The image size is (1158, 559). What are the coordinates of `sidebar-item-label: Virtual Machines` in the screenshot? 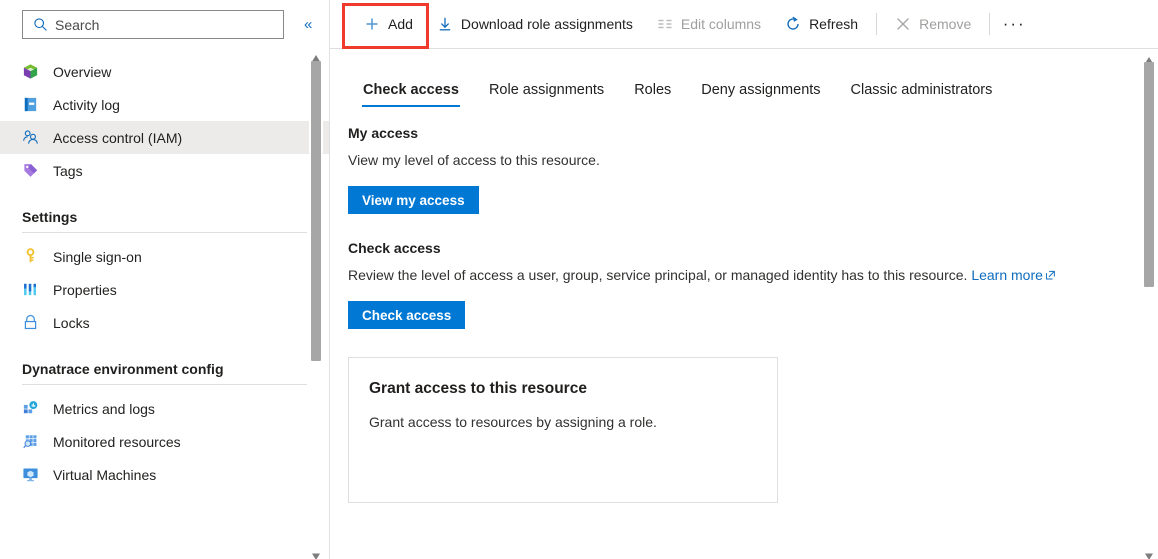 It's located at (105, 474).